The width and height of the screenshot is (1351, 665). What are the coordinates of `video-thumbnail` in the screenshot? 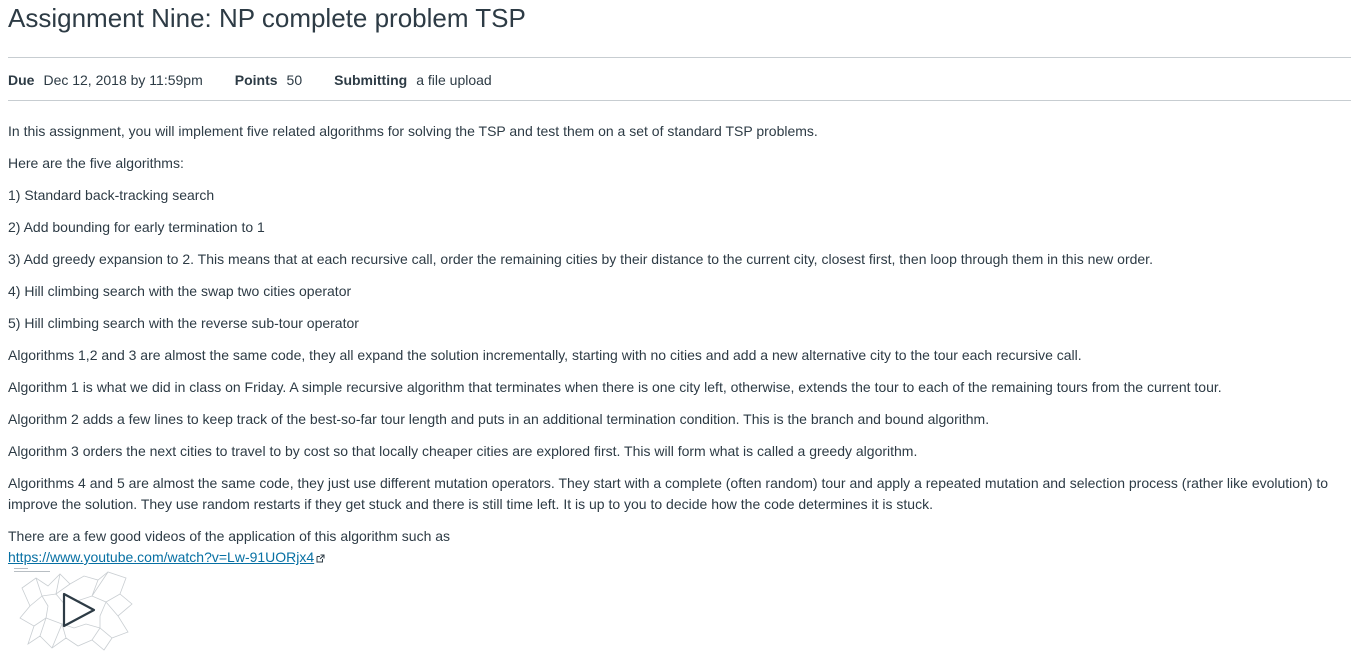 It's located at (73, 609).